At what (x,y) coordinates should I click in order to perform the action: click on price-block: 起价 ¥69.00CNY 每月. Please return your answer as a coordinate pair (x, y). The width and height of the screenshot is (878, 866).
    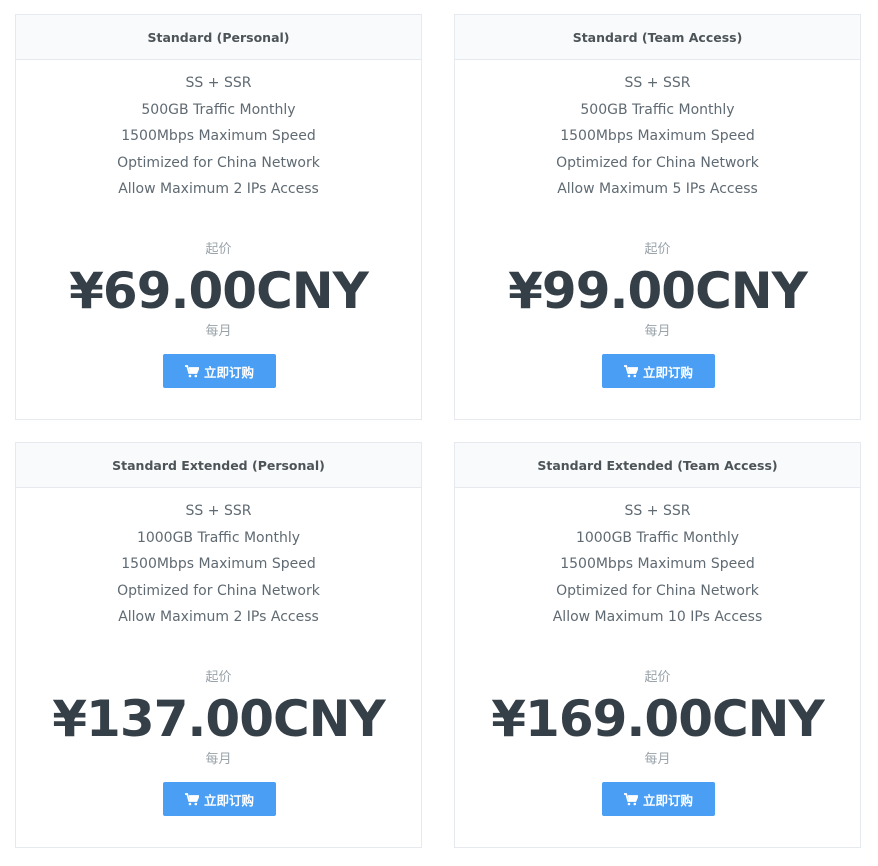
    Looking at the image, I should click on (218, 291).